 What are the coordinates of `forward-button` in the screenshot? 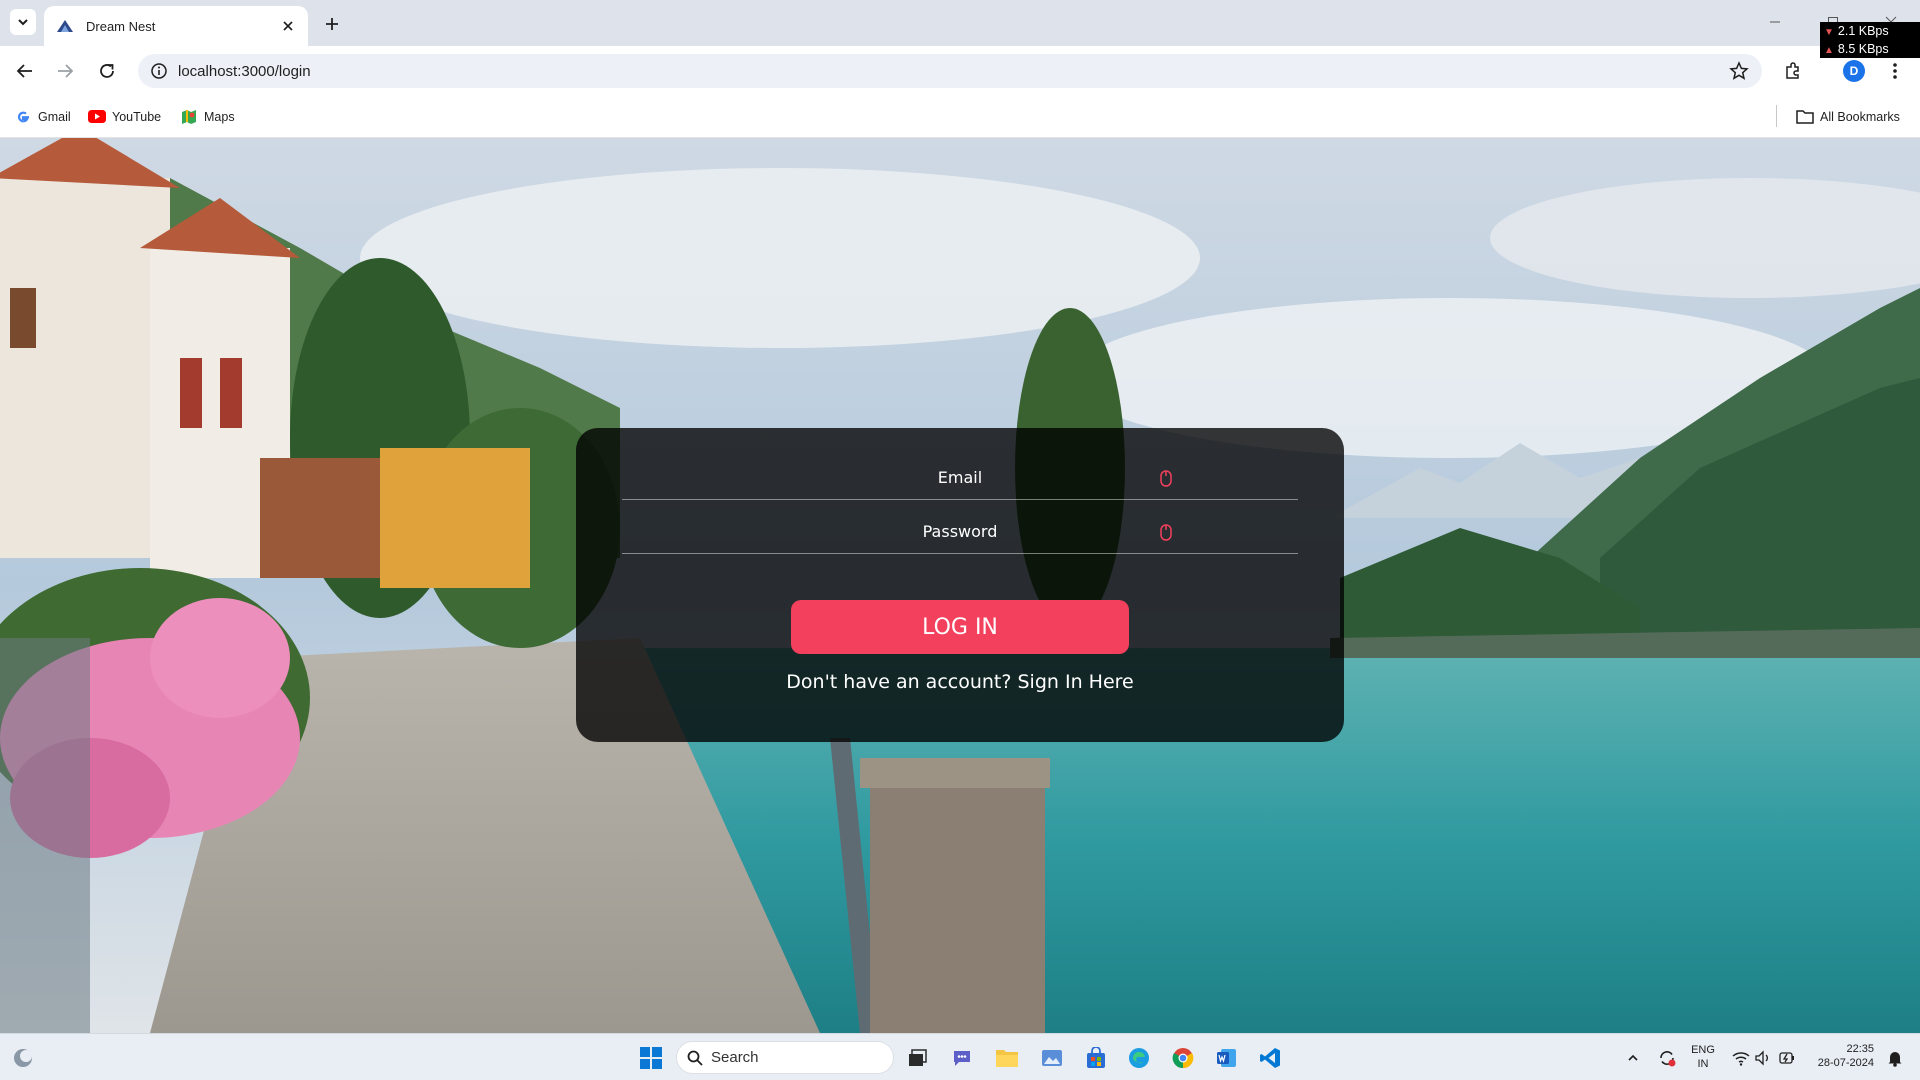 It's located at (65, 71).